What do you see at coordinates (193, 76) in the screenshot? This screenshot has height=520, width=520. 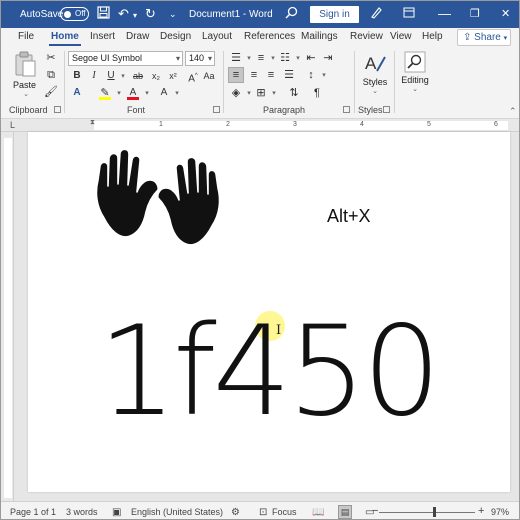 I see `grow-font-button: A^` at bounding box center [193, 76].